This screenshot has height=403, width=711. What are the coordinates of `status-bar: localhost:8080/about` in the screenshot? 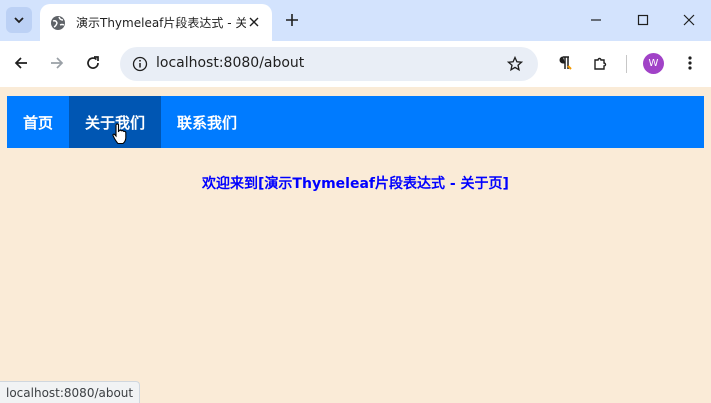 It's located at (70, 392).